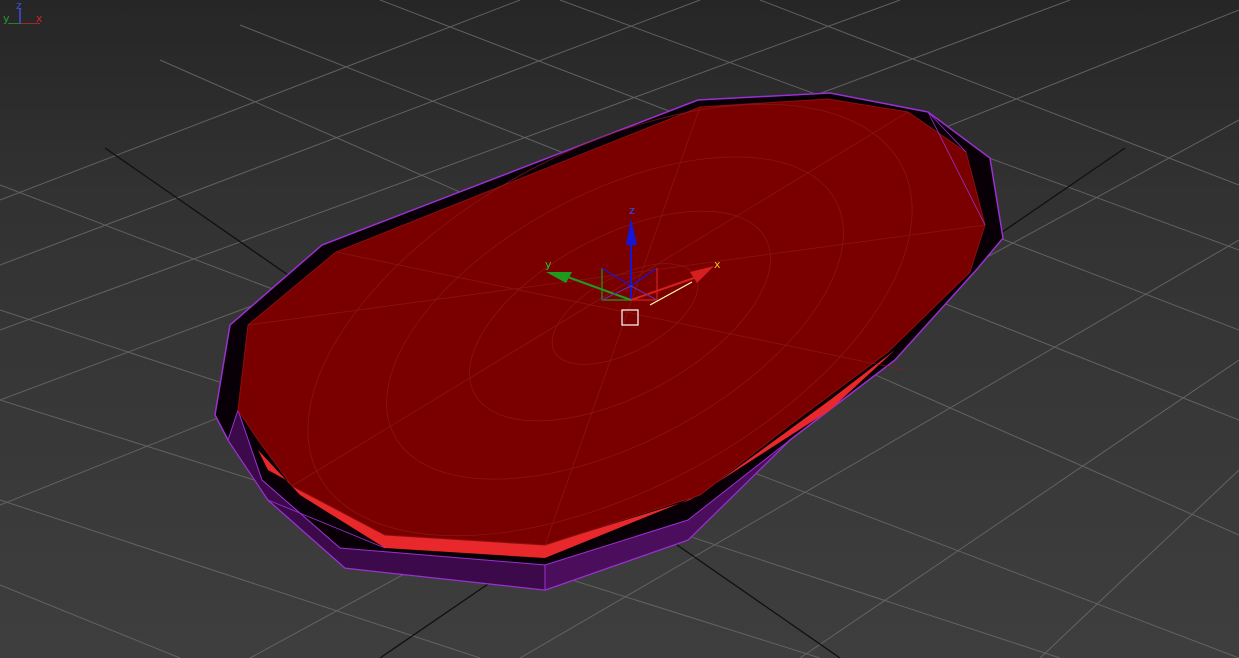 This screenshot has height=658, width=1239. I want to click on tripod-x-label: x, so click(39, 18).